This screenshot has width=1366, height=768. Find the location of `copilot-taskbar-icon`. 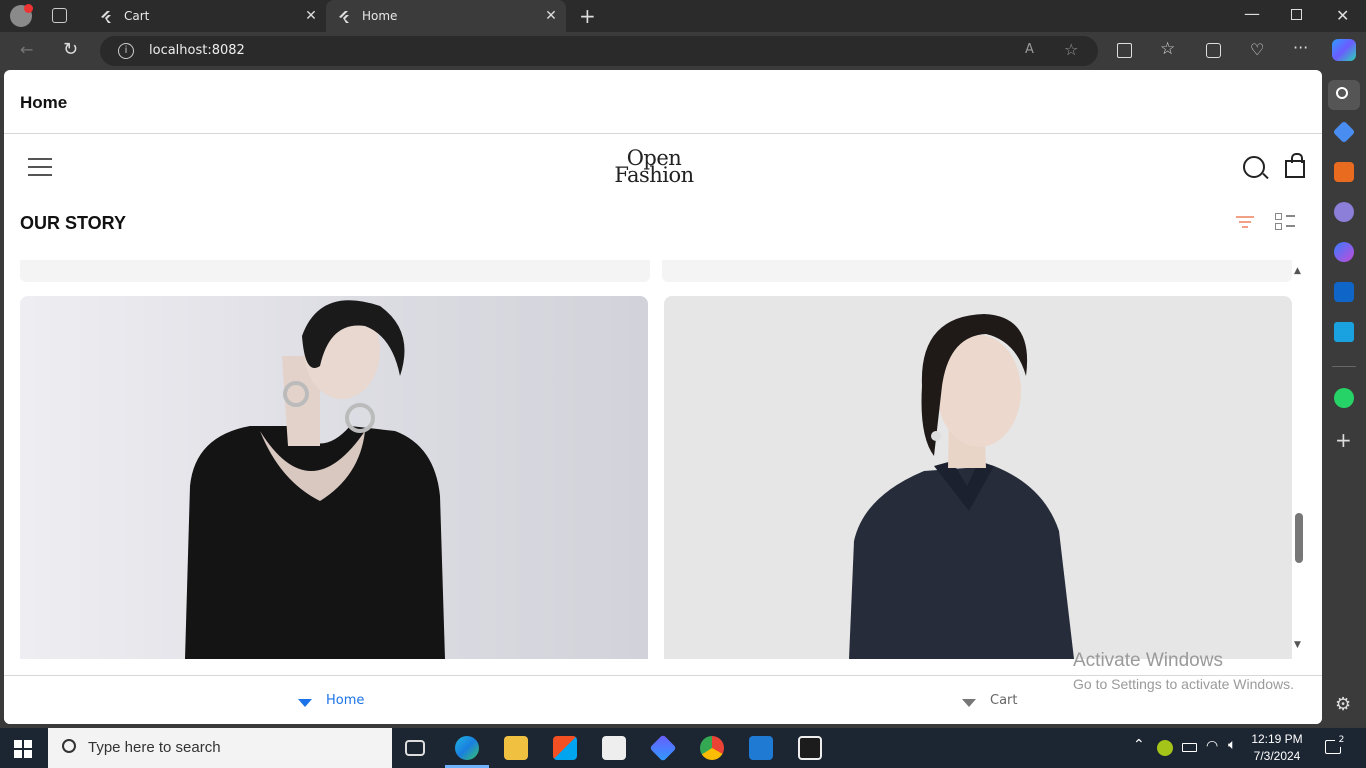

copilot-taskbar-icon is located at coordinates (663, 748).